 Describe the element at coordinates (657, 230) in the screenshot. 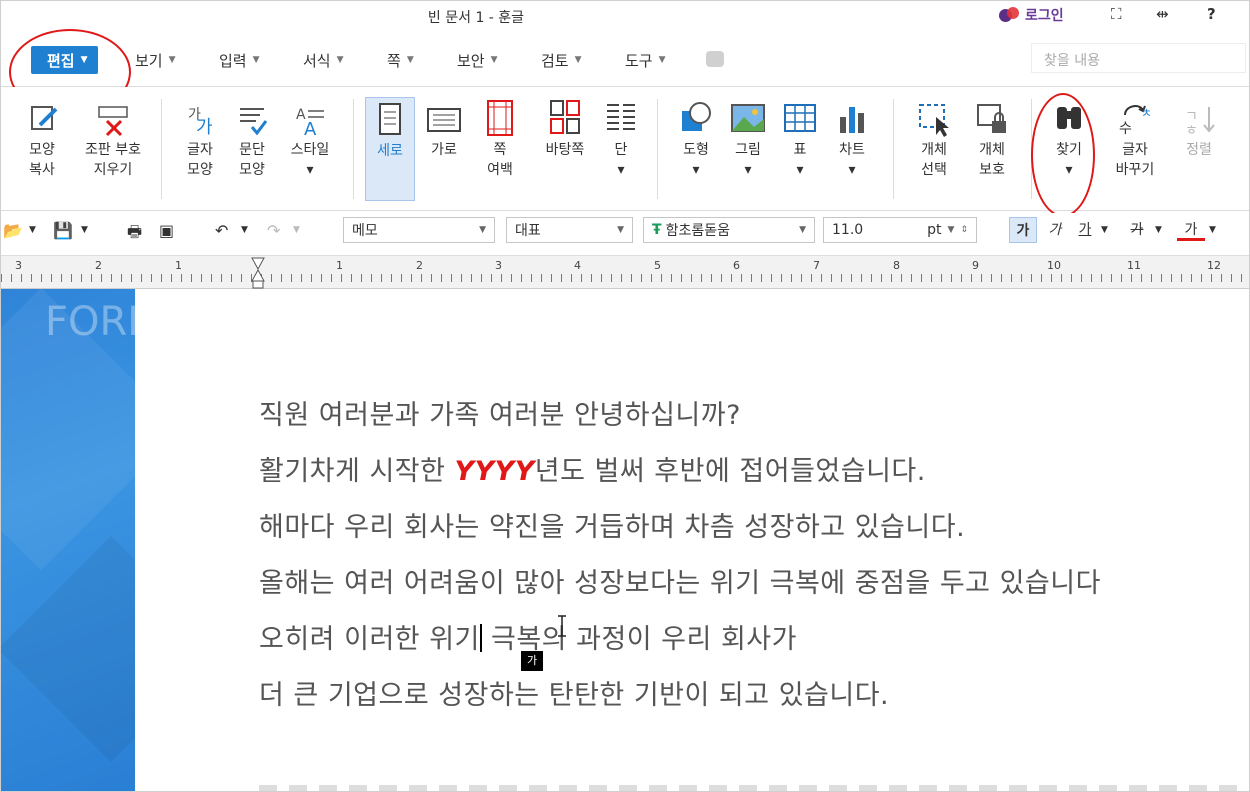

I see `truetype-font-icon: Ŧ` at that location.